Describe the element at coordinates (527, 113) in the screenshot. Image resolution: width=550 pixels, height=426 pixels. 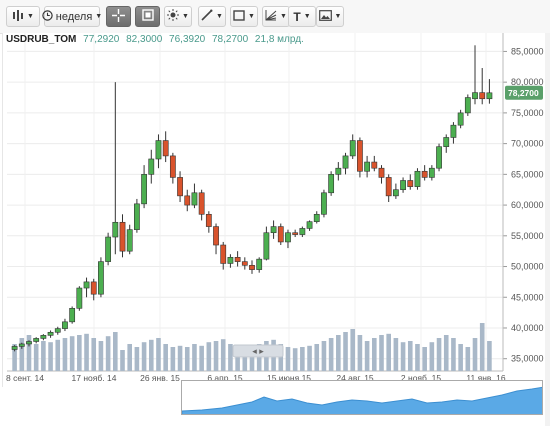
I see `price-axis-label: 75,0000` at that location.